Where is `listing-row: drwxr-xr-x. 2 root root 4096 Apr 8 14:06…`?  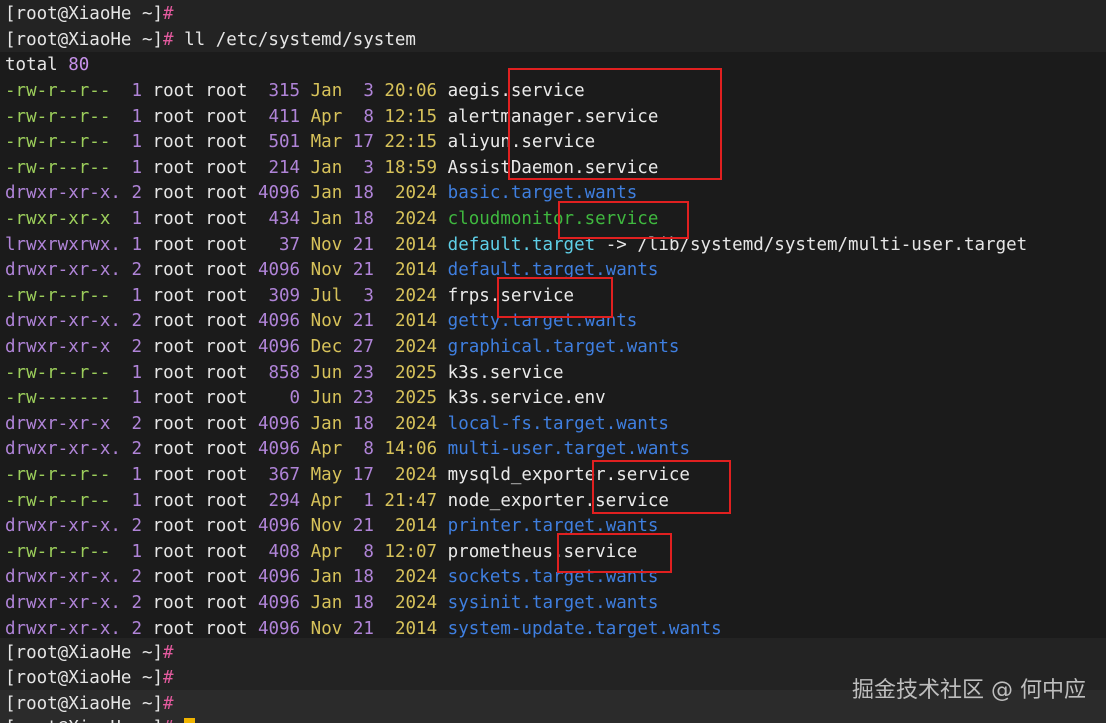
listing-row: drwxr-xr-x. 2 root root 4096 Apr 8 14:06… is located at coordinates (347, 449).